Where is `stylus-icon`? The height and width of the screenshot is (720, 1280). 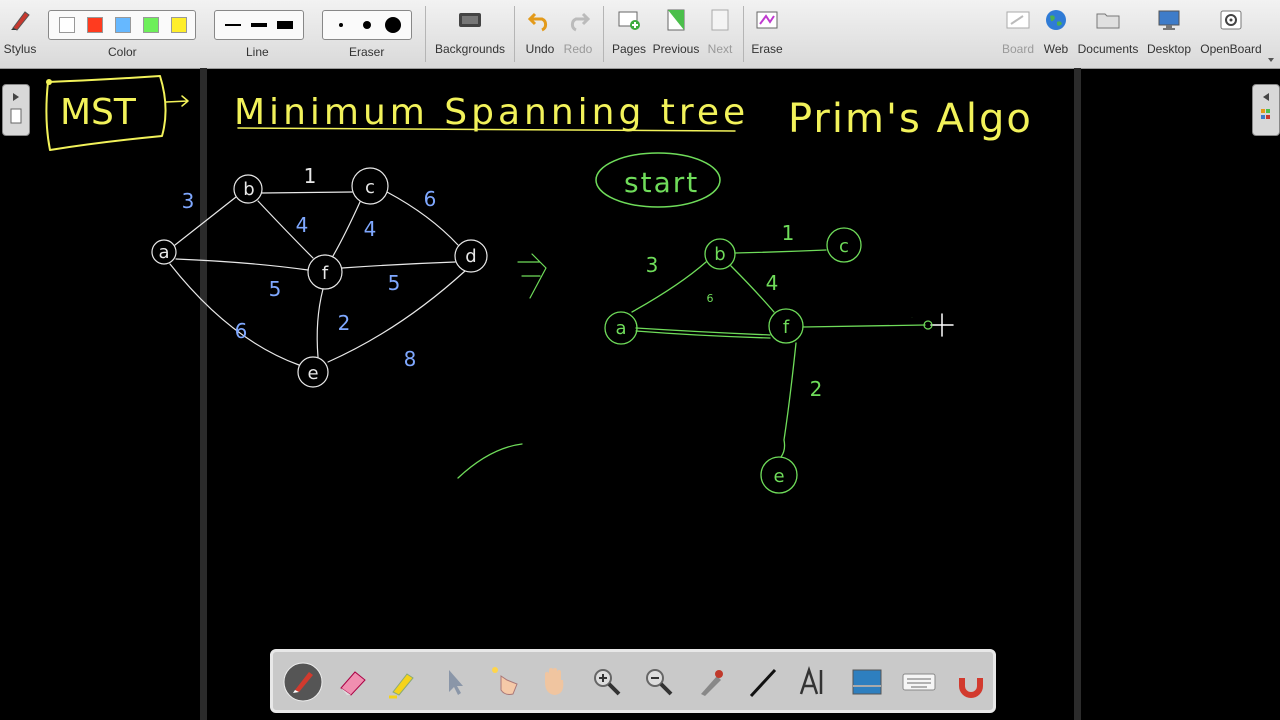
stylus-icon is located at coordinates (20, 21).